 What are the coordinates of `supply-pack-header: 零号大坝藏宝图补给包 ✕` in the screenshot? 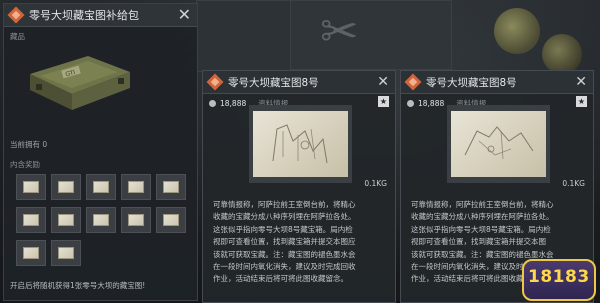 It's located at (100, 15).